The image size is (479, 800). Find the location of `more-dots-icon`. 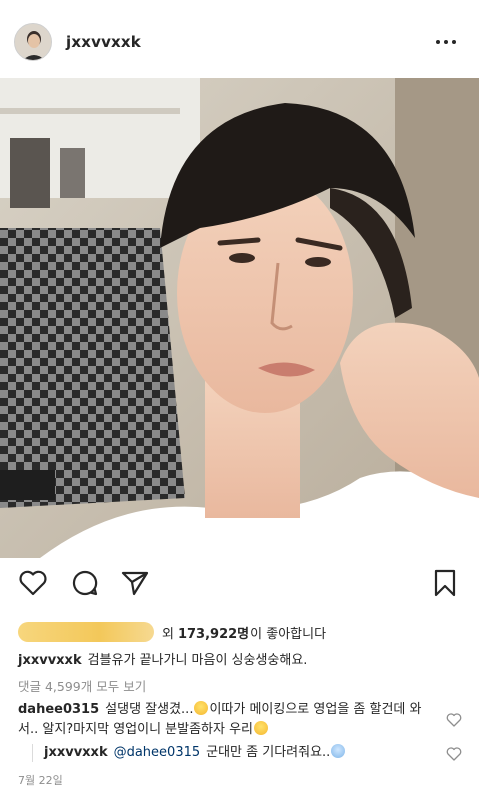

more-dots-icon is located at coordinates (446, 42).